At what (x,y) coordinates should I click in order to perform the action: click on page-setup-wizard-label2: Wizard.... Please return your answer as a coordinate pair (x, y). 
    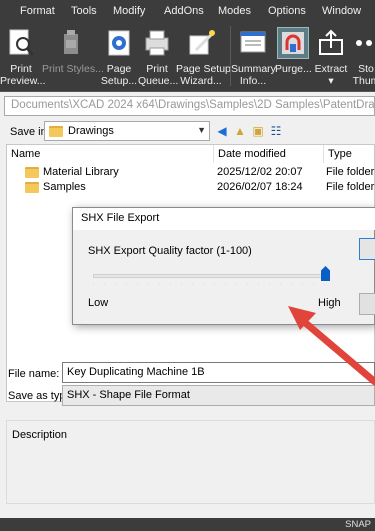
    Looking at the image, I should click on (201, 81).